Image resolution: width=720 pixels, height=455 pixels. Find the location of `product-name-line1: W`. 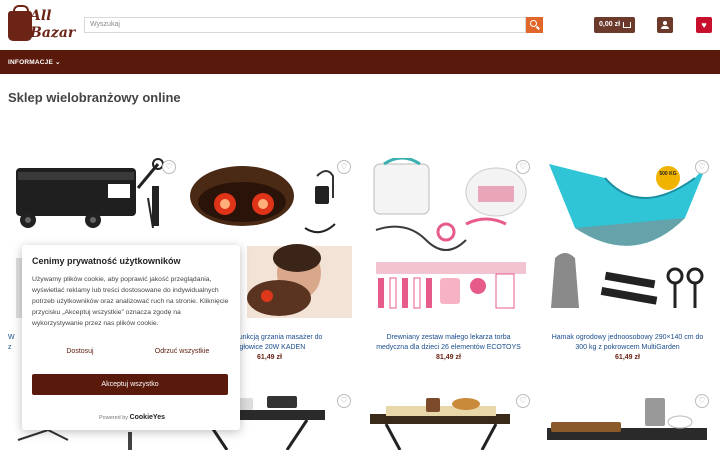

product-name-line1: W is located at coordinates (11, 337).